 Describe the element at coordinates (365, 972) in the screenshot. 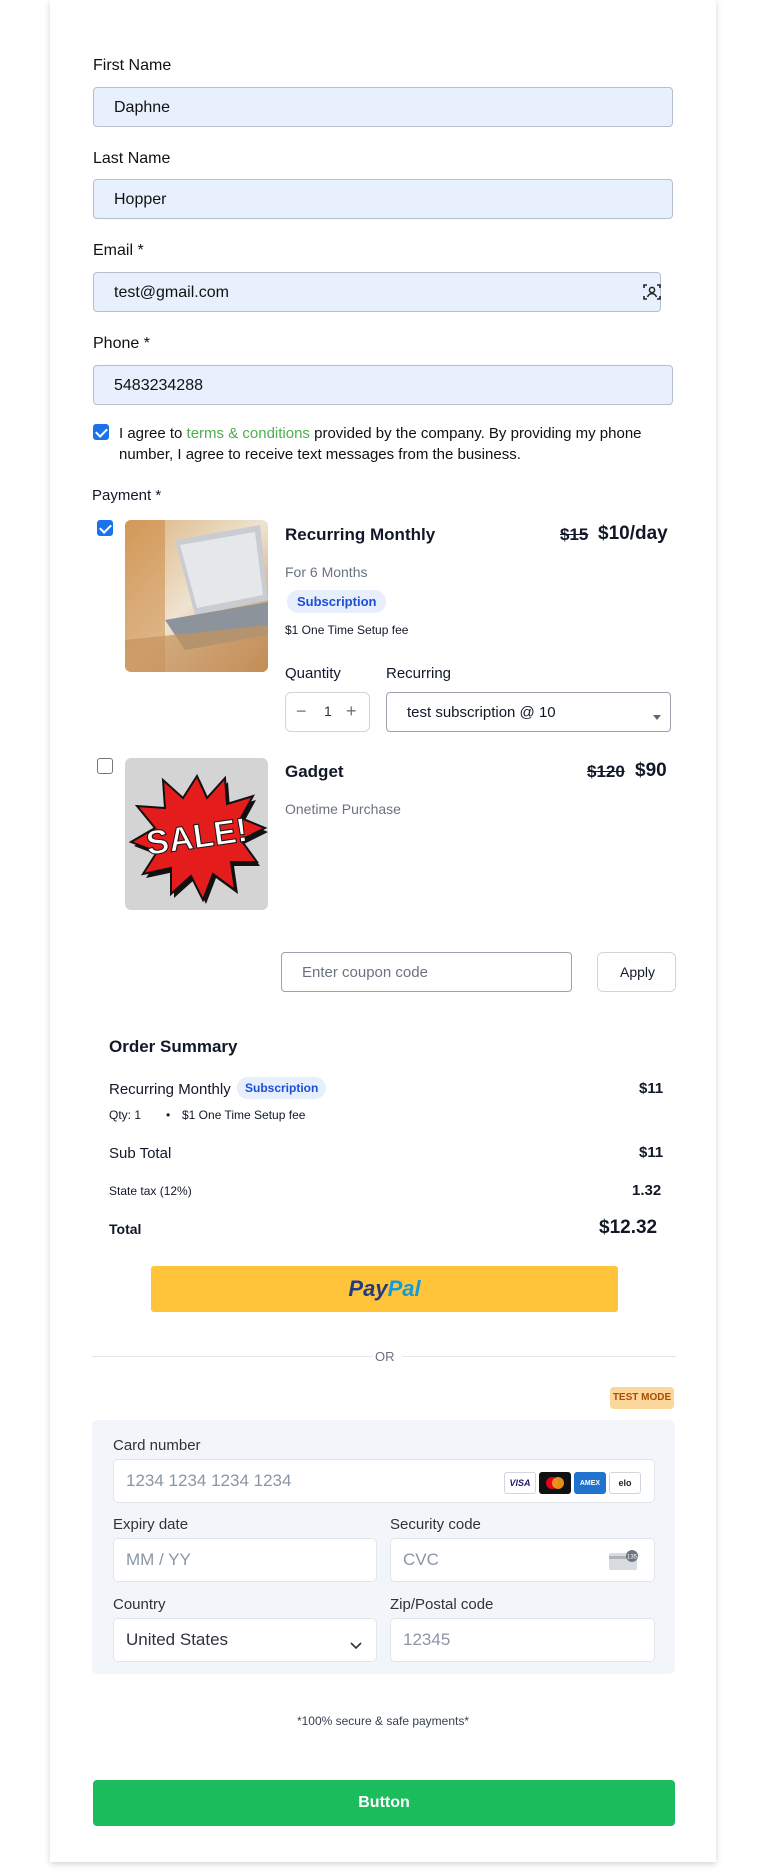

I see `coupon-placeholder: Enter coupon code` at that location.